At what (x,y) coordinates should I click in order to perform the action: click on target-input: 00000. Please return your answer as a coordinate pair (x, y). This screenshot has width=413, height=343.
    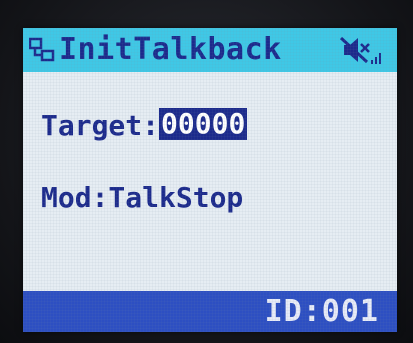
    Looking at the image, I should click on (203, 124).